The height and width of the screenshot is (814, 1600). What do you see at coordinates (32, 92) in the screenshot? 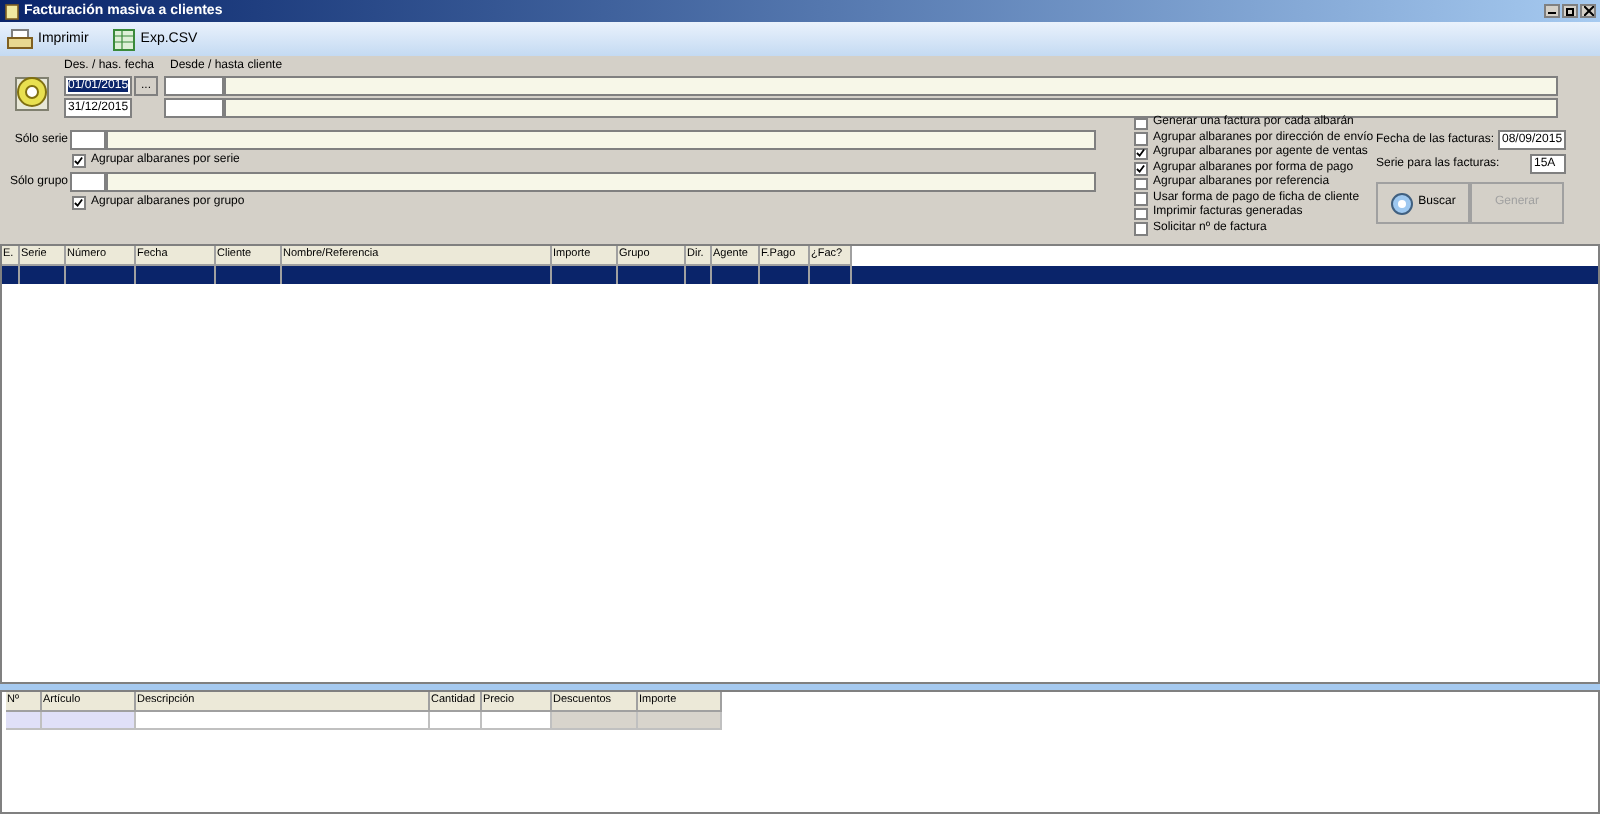
I see `gear-icon` at bounding box center [32, 92].